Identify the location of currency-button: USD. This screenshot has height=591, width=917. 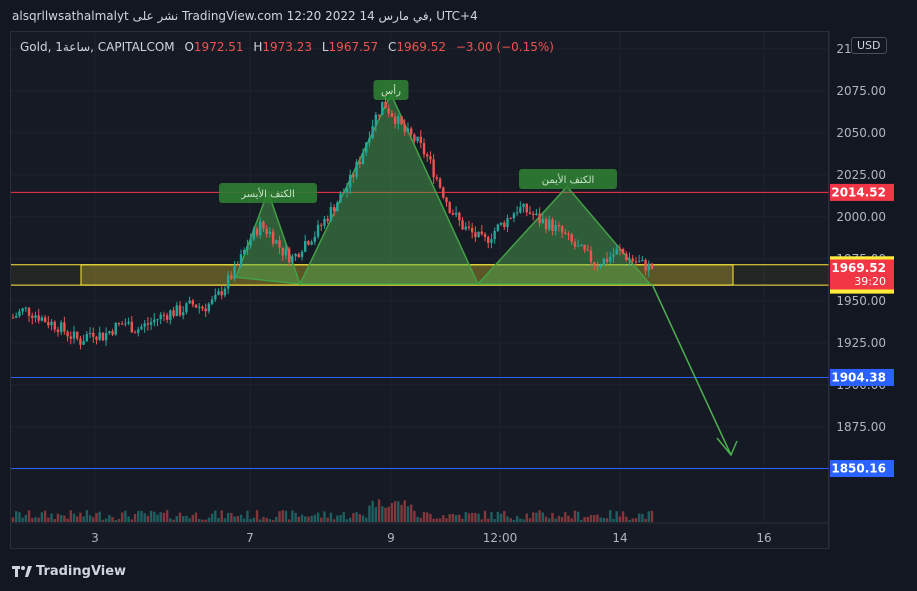
(869, 45).